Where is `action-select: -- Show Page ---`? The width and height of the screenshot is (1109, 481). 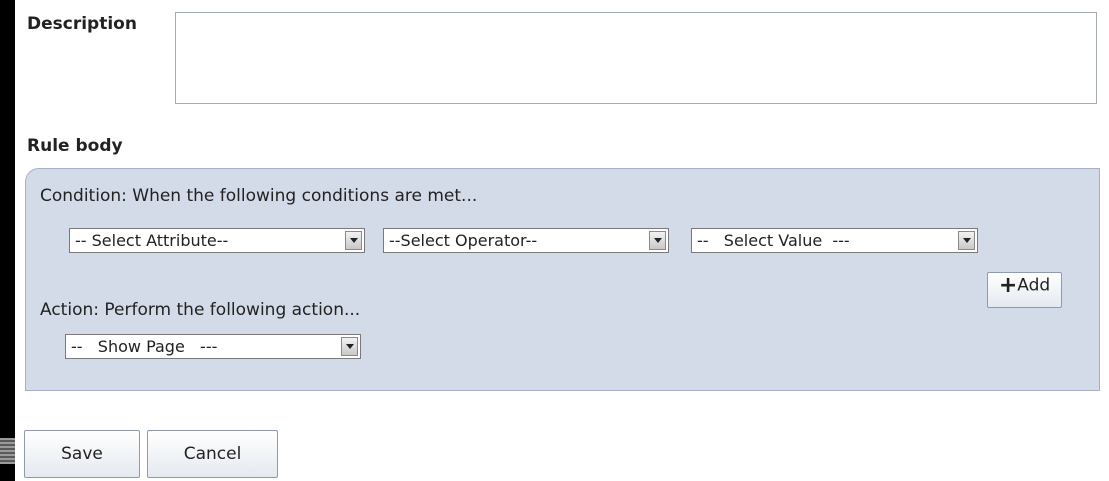 action-select: -- Show Page --- is located at coordinates (213, 346).